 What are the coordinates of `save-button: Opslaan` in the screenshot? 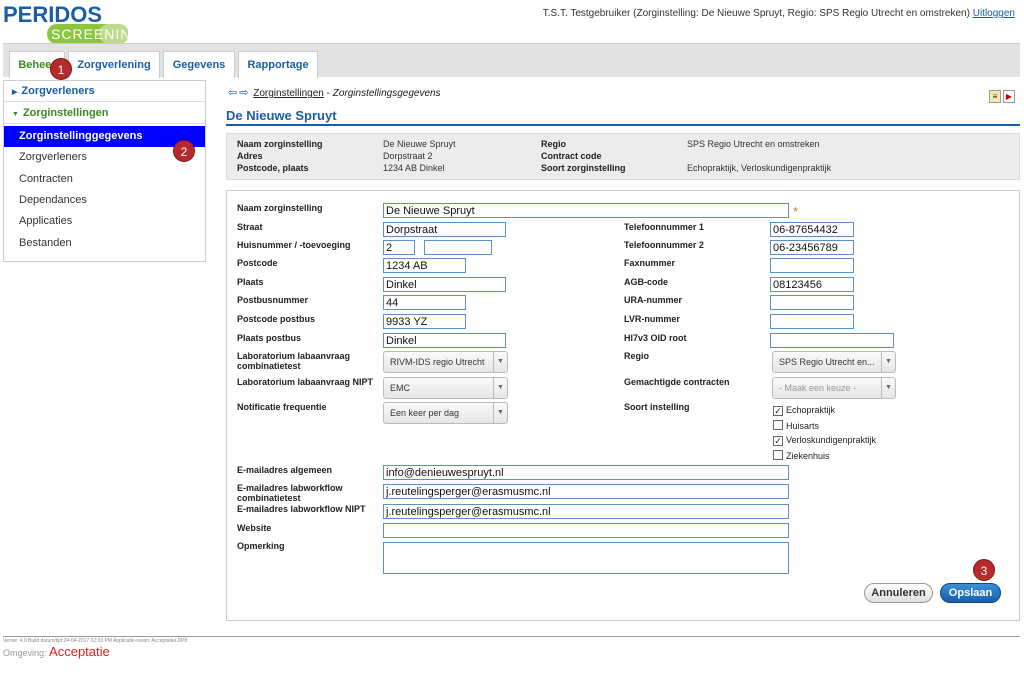 It's located at (970, 593).